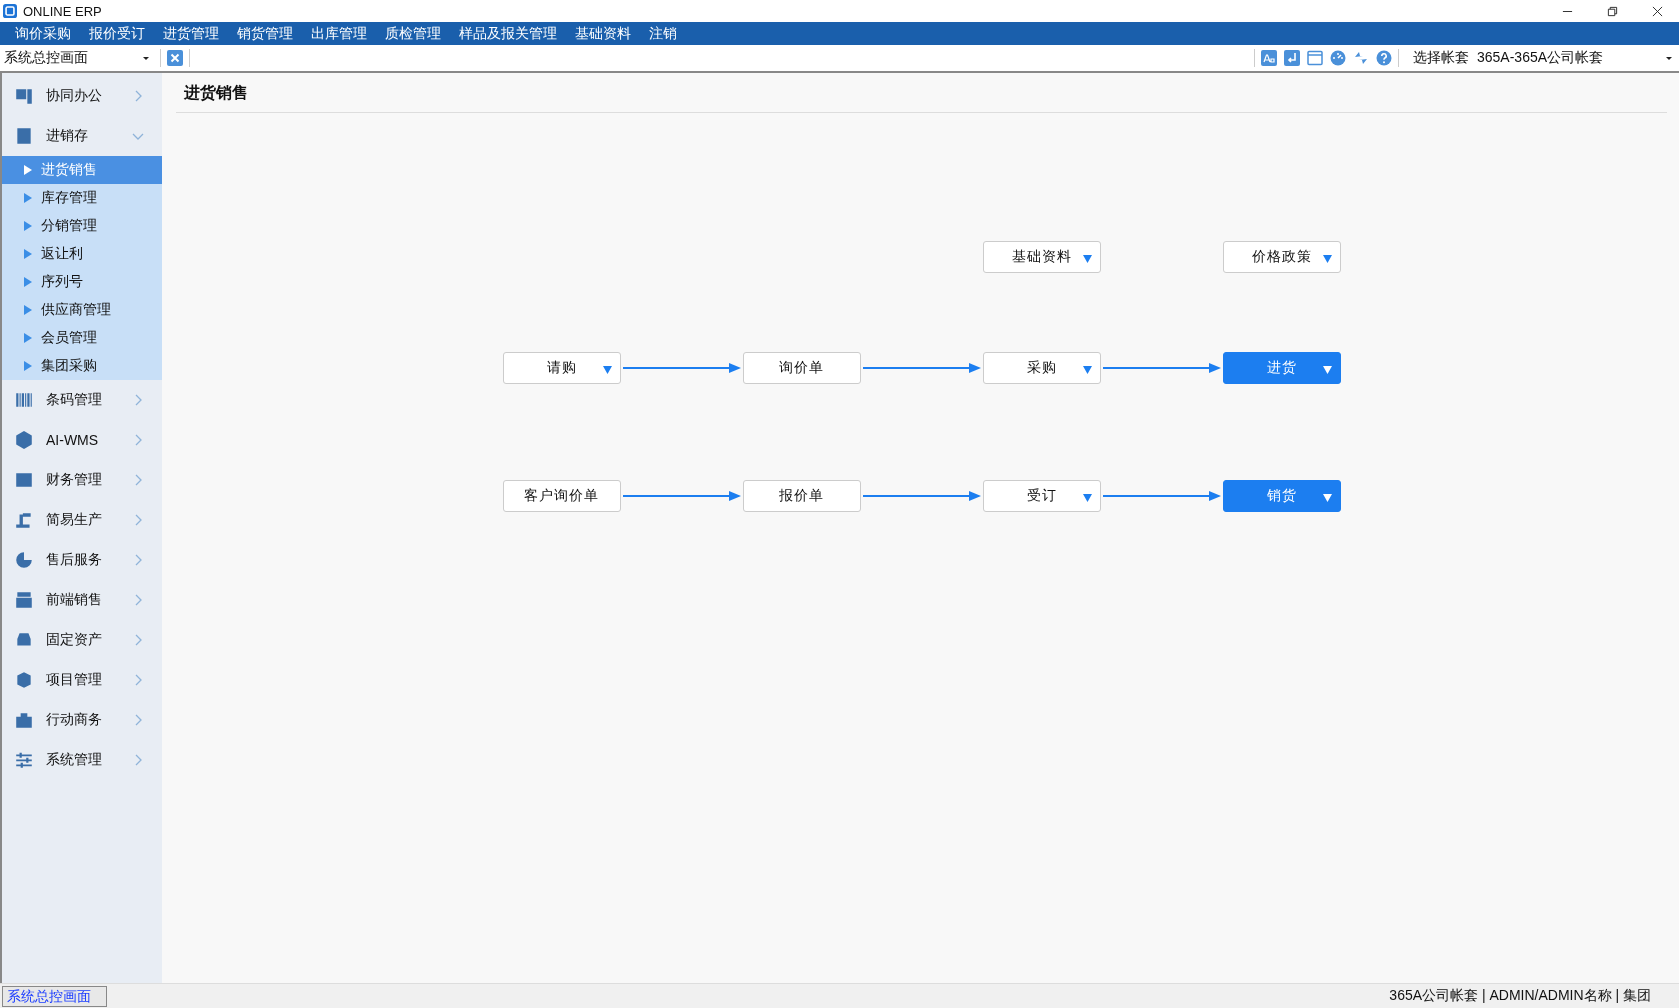 The width and height of the screenshot is (1679, 1008). Describe the element at coordinates (1281, 257) in the screenshot. I see `flow-node: 价格政策` at that location.